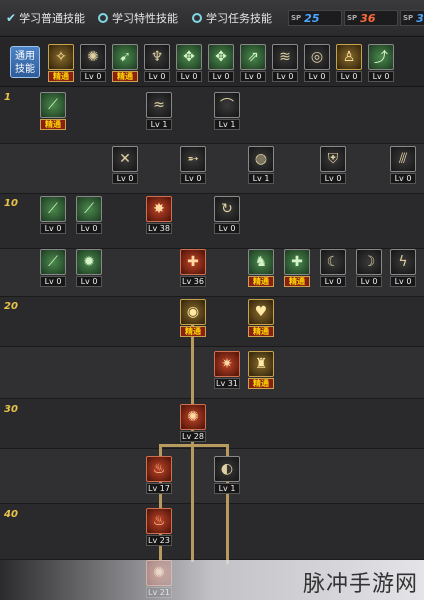  I want to click on skill-slot: ⛨ Lv 0, so click(333, 165).